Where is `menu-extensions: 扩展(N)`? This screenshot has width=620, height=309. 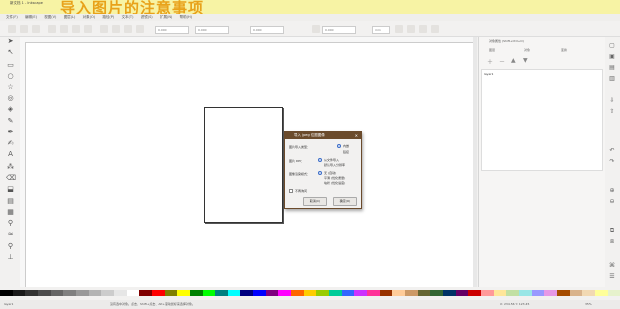
menu-extensions: 扩展(N) is located at coordinates (166, 17).